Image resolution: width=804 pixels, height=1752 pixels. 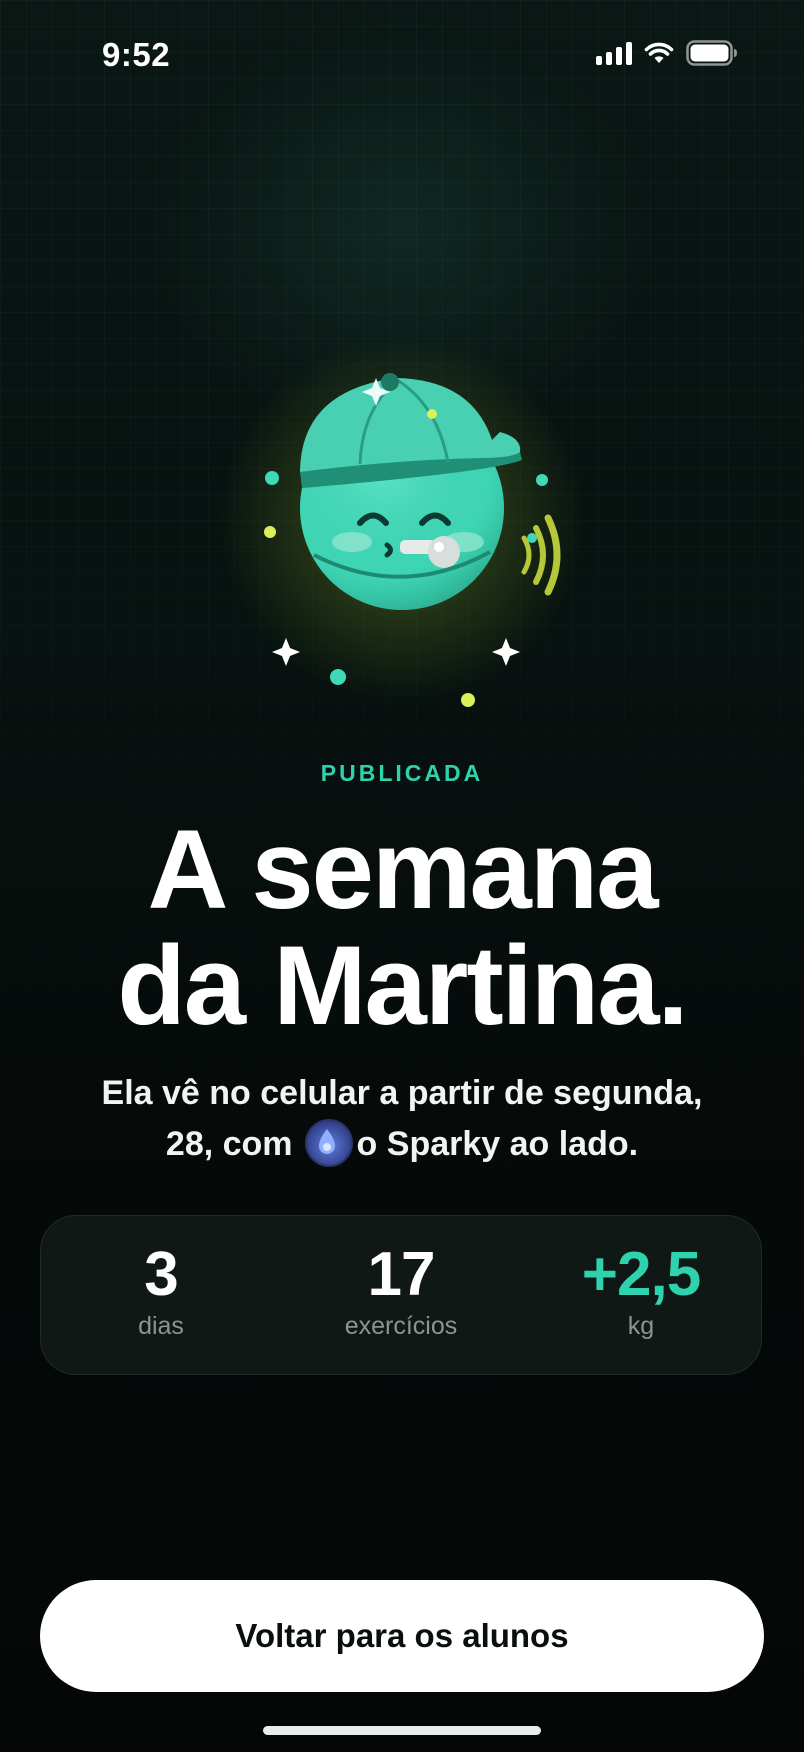 I want to click on home-indicator, so click(x=402, y=1730).